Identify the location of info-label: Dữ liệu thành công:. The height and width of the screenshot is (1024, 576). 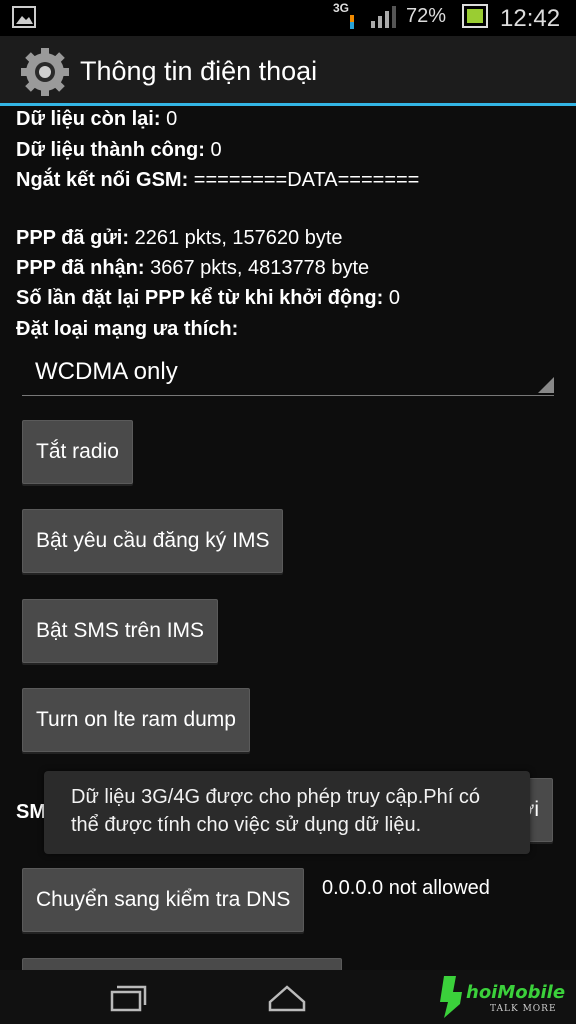
(110, 150).